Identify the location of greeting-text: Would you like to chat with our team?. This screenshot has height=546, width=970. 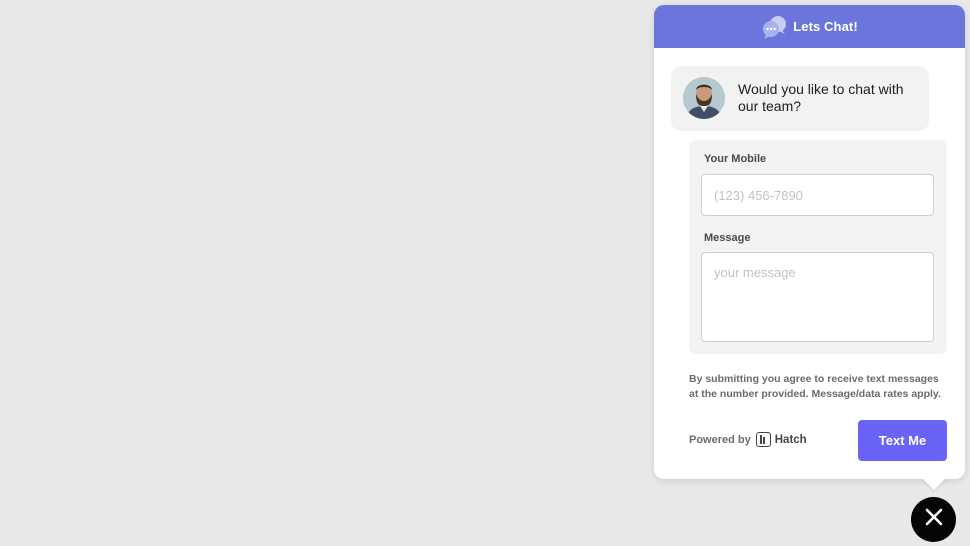
(821, 97).